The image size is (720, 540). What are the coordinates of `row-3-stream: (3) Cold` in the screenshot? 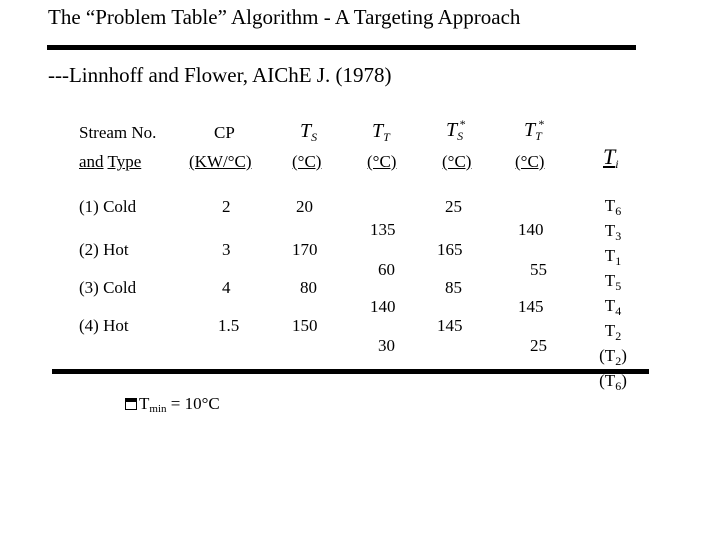 It's located at (108, 287).